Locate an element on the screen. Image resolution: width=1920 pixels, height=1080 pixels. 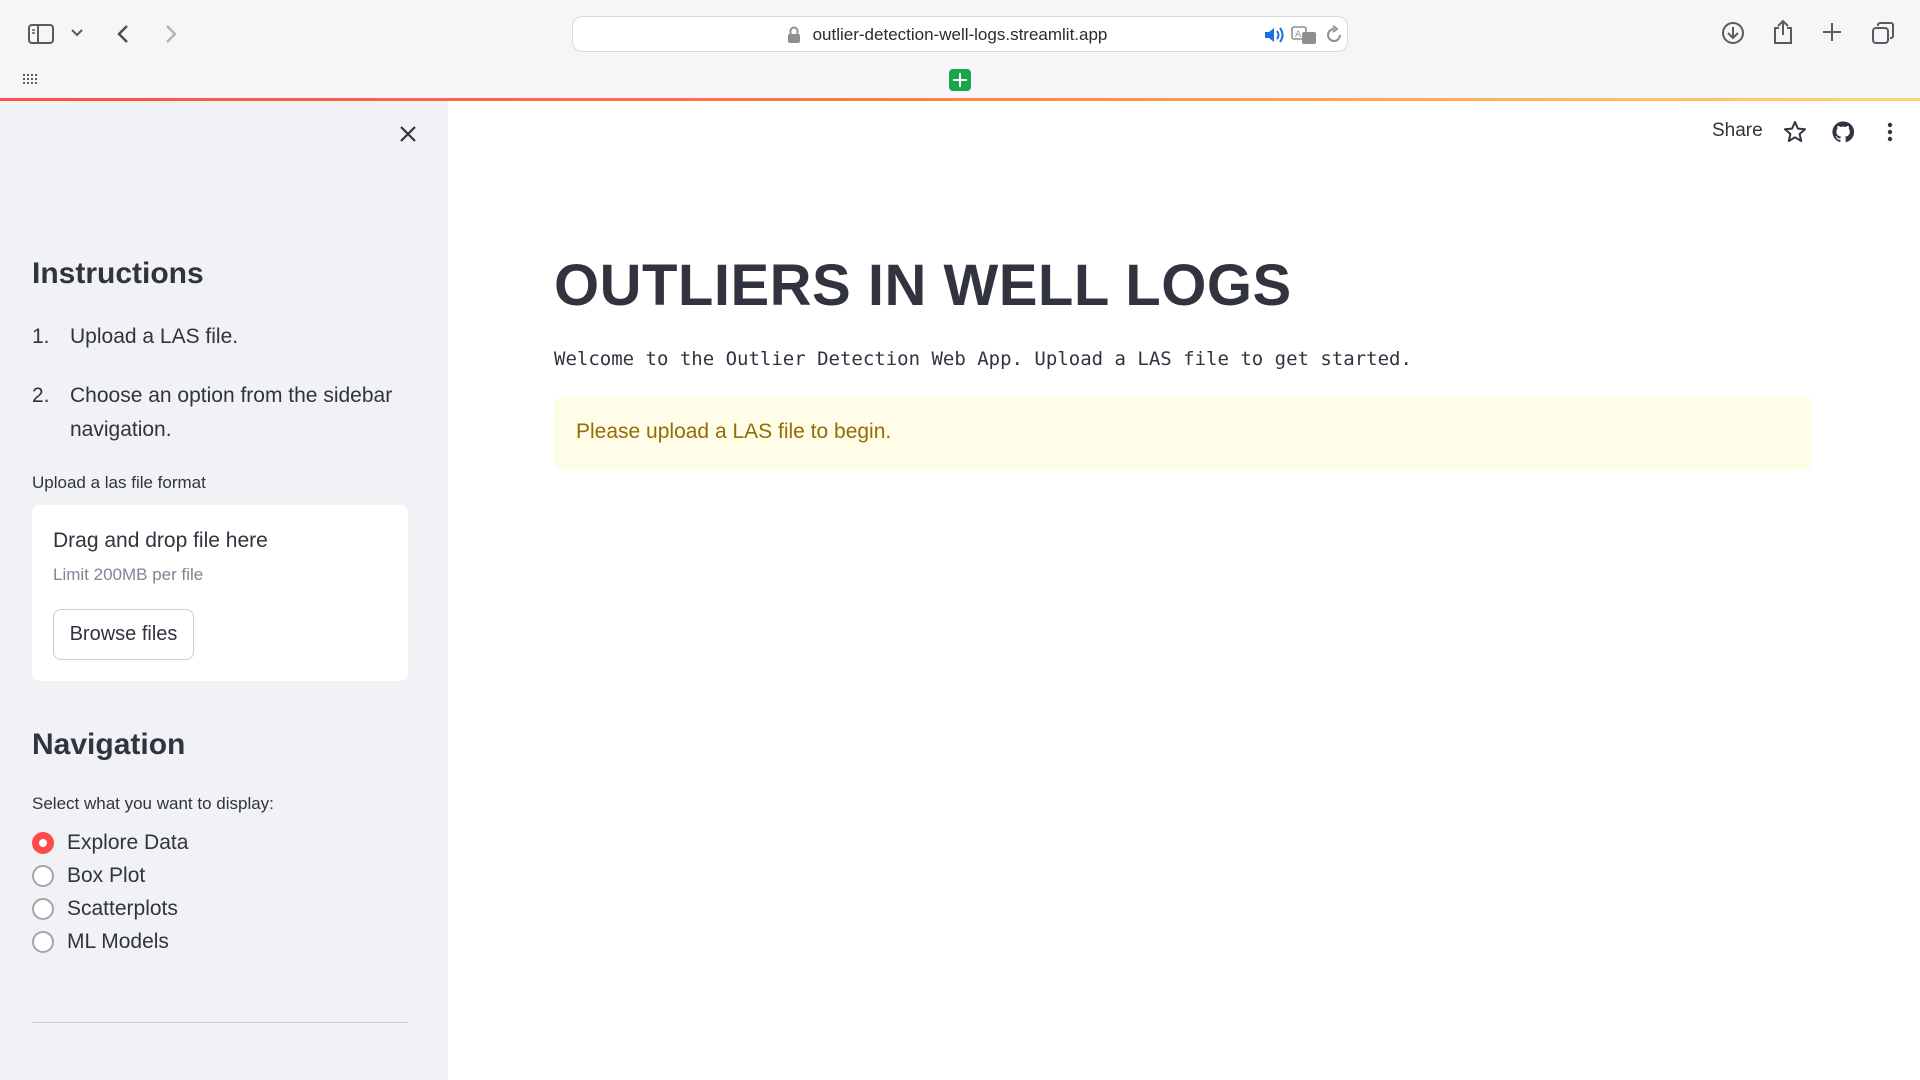
radio-box-plot: Box Plot is located at coordinates (88, 876).